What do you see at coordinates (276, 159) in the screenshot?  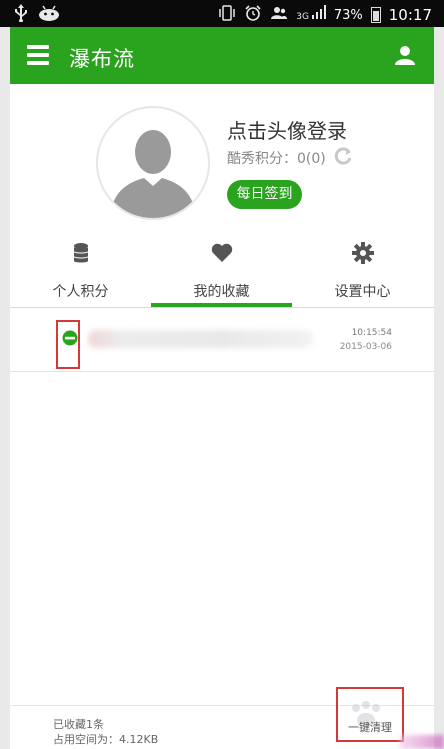 I see `points-text: 酷秀积分：0(0)` at bounding box center [276, 159].